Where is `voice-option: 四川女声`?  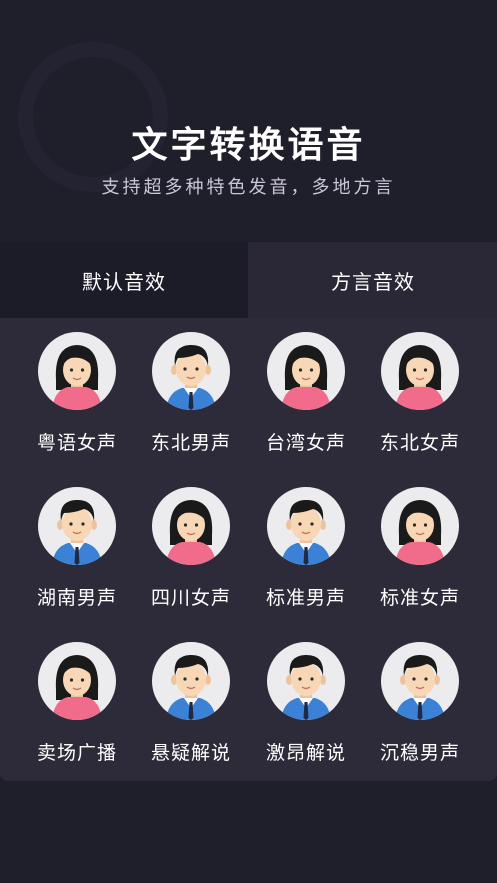 voice-option: 四川女声 is located at coordinates (191, 543).